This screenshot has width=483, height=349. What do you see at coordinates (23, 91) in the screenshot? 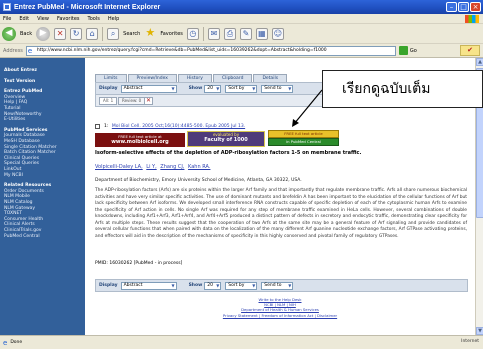
I see `sidebar-section-heading: Entrez PubMed` at bounding box center [23, 91].